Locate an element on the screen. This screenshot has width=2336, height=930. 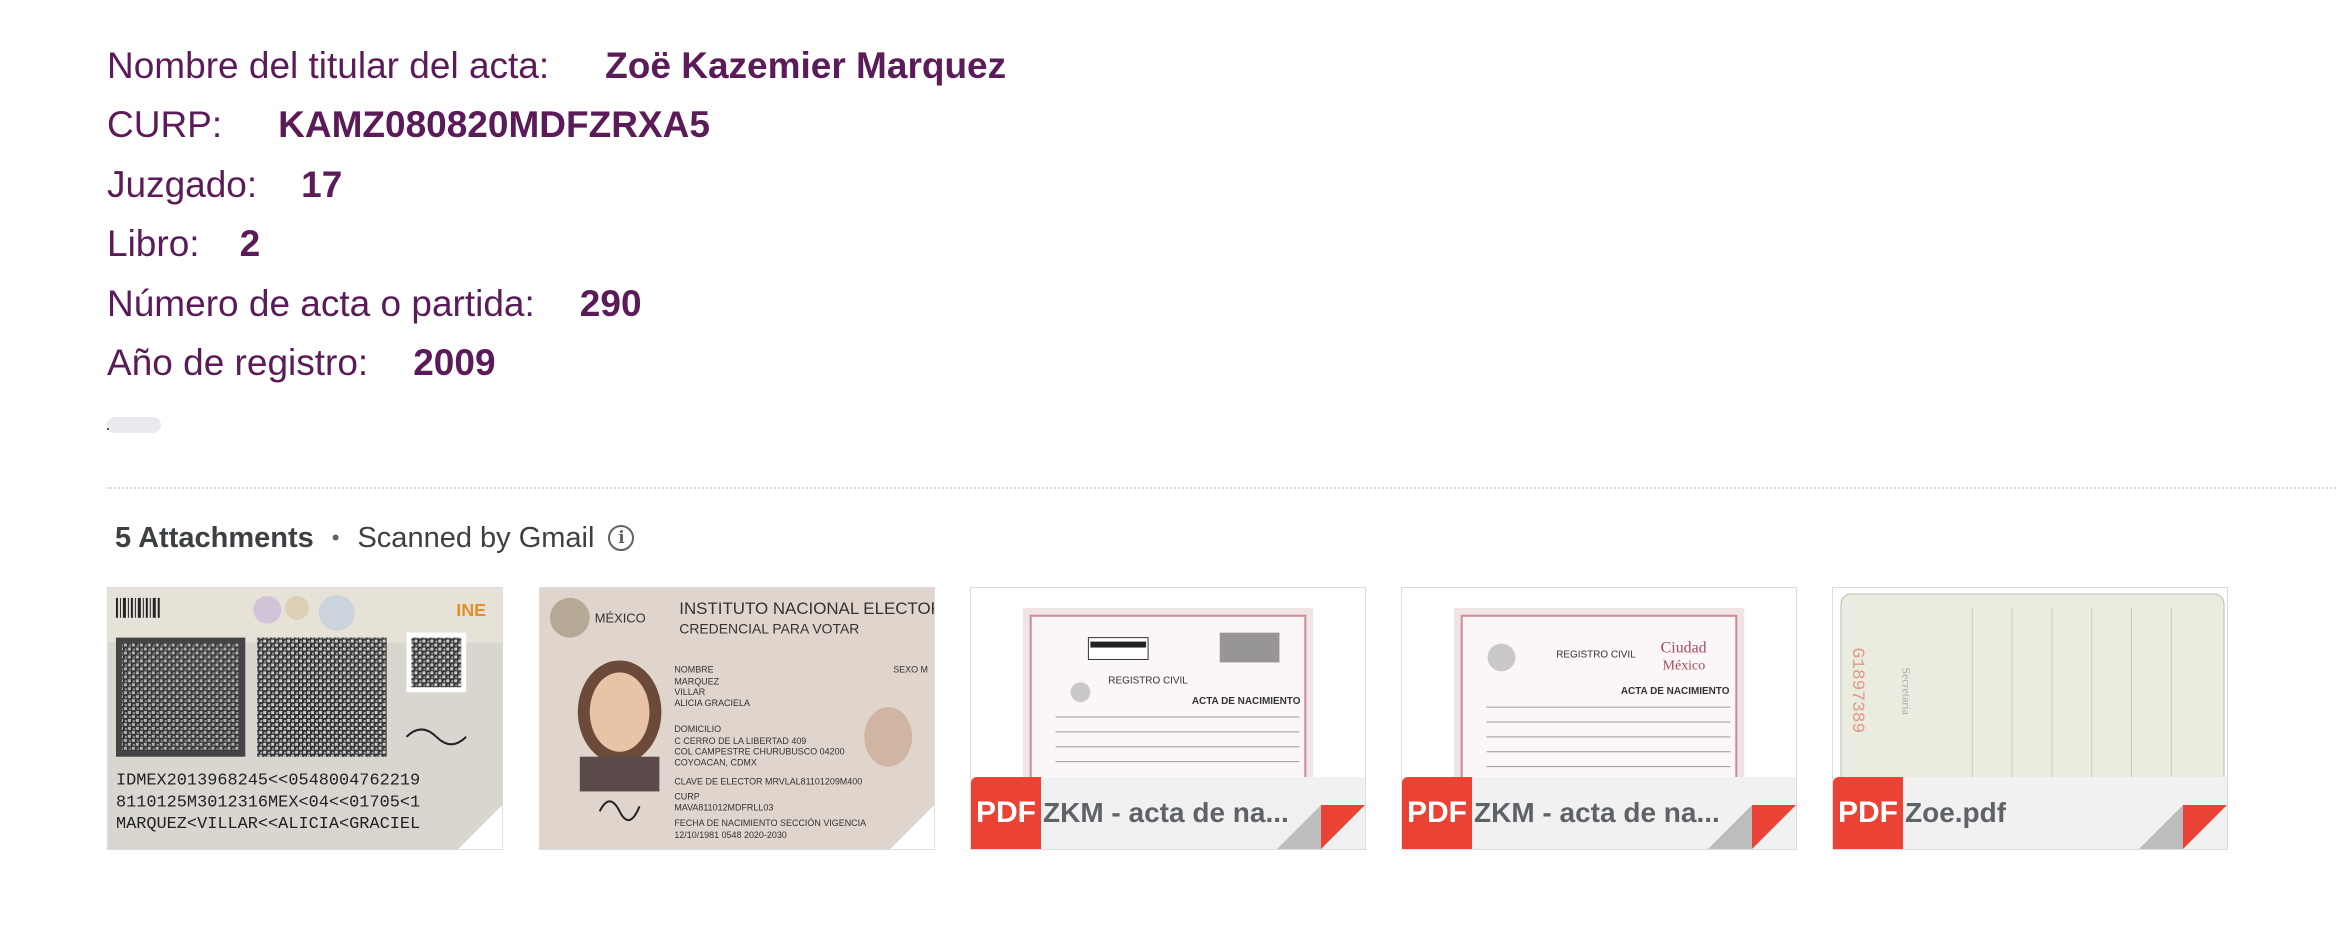
card-subtitle: CREDENCIAL PARA VOTAR is located at coordinates (769, 629).